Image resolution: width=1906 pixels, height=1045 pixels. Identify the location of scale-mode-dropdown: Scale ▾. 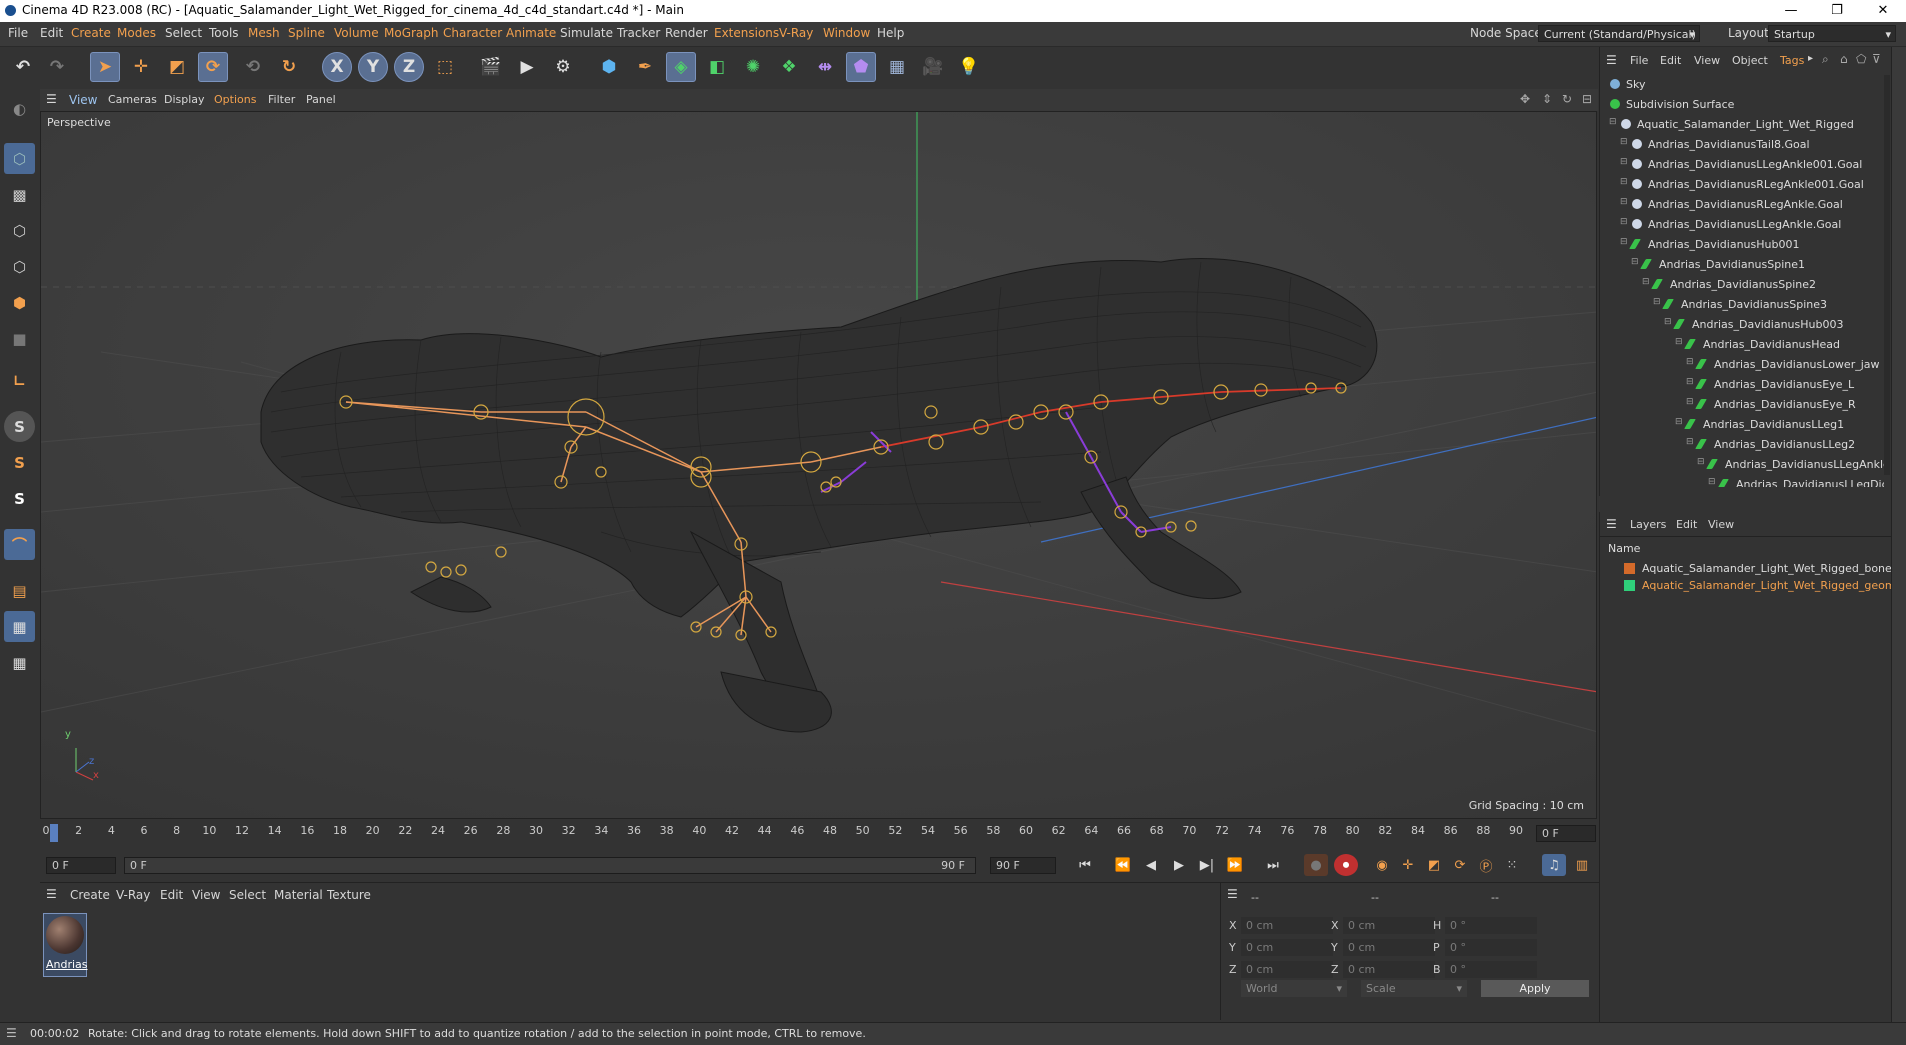
(1414, 988).